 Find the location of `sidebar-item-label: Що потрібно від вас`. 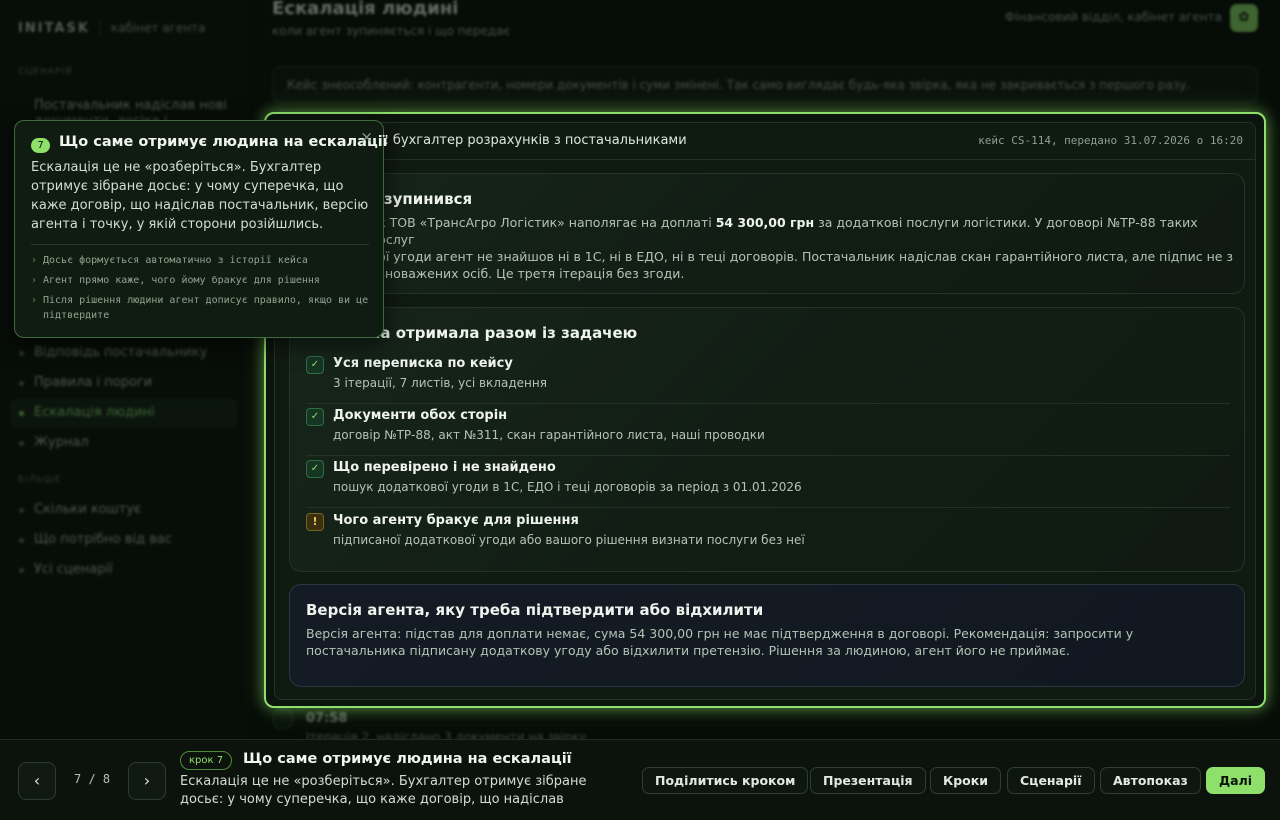

sidebar-item-label: Що потрібно від вас is located at coordinates (103, 539).